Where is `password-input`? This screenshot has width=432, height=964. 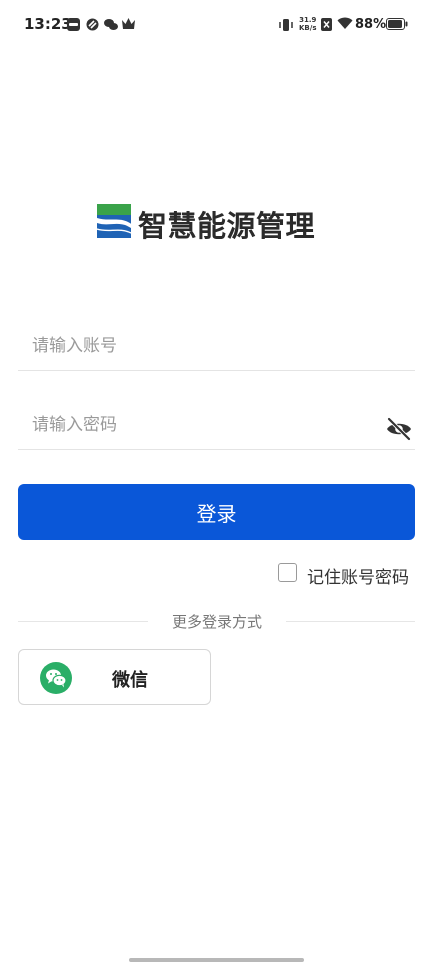
password-input is located at coordinates (207, 425).